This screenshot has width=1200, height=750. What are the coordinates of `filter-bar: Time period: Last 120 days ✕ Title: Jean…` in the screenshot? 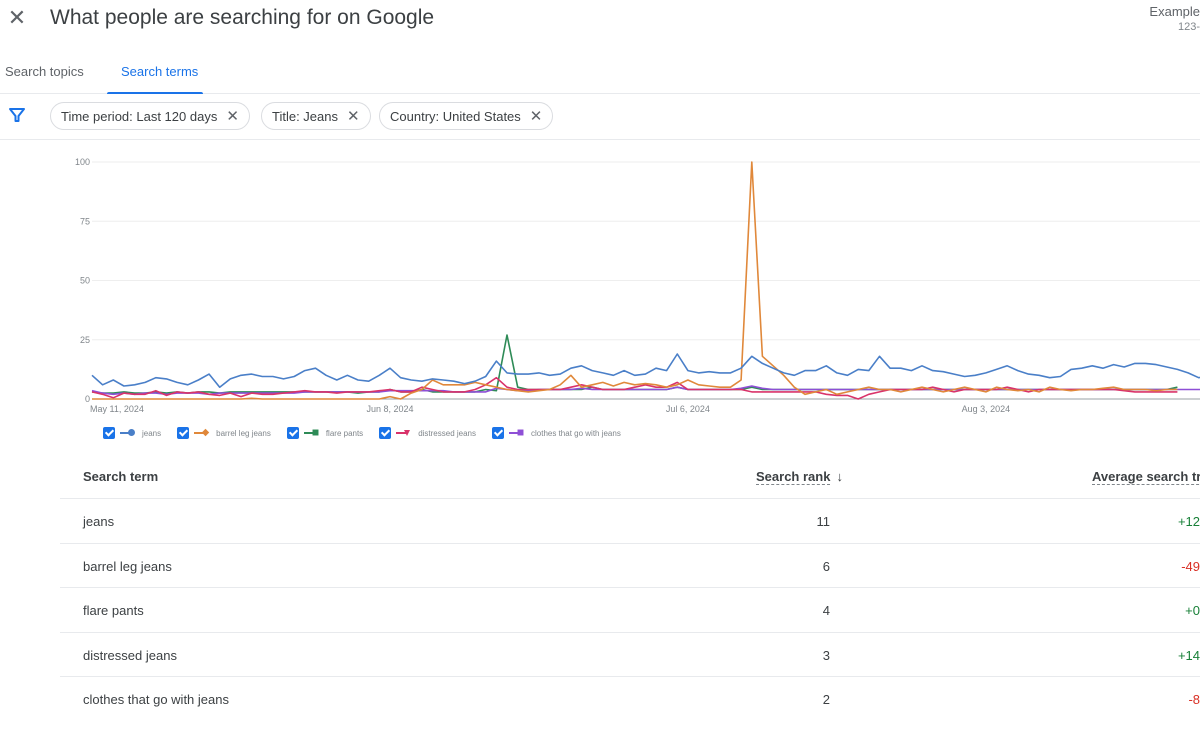 It's located at (600, 117).